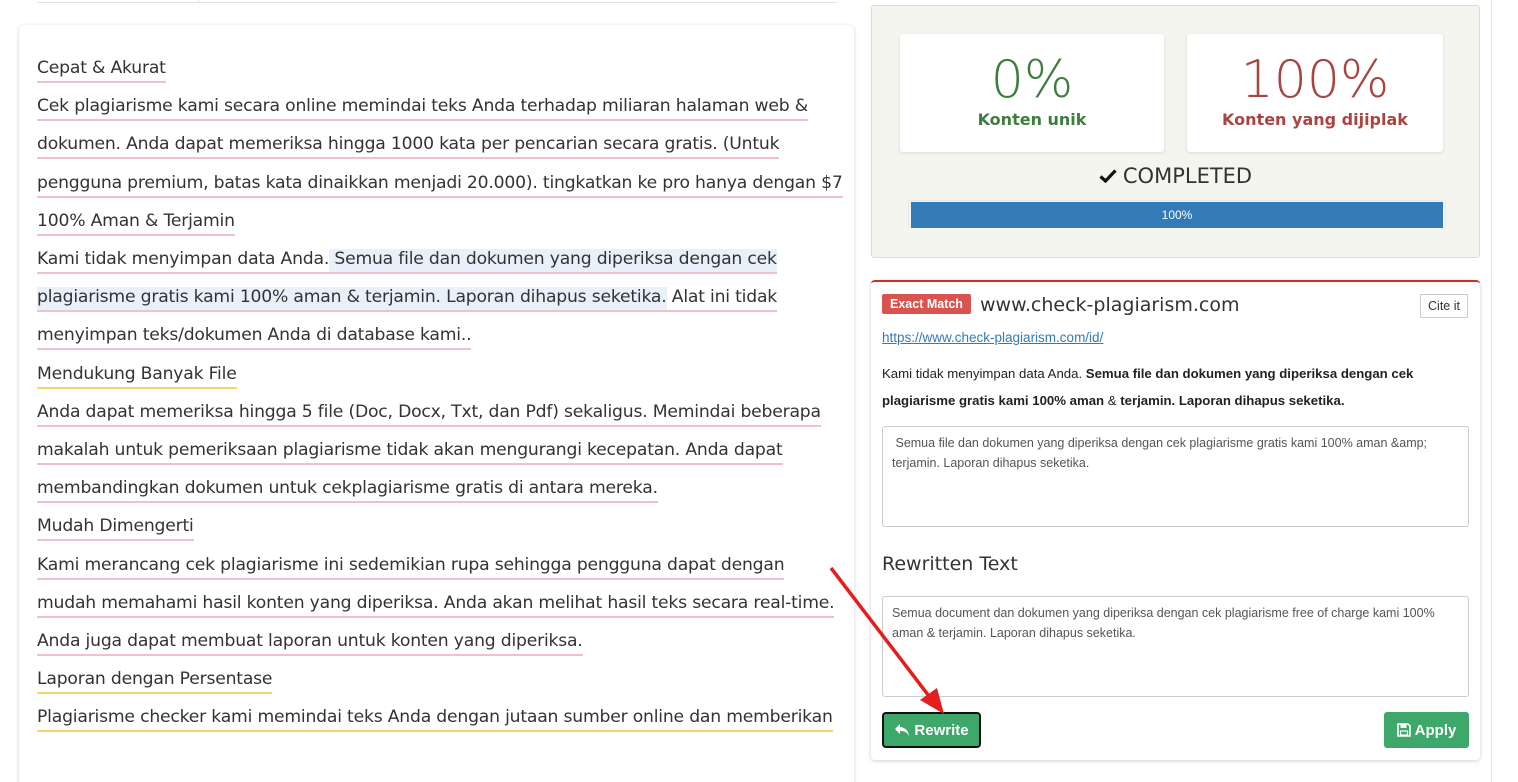  I want to click on rewritten-text-heading: Rewritten Text, so click(950, 564).